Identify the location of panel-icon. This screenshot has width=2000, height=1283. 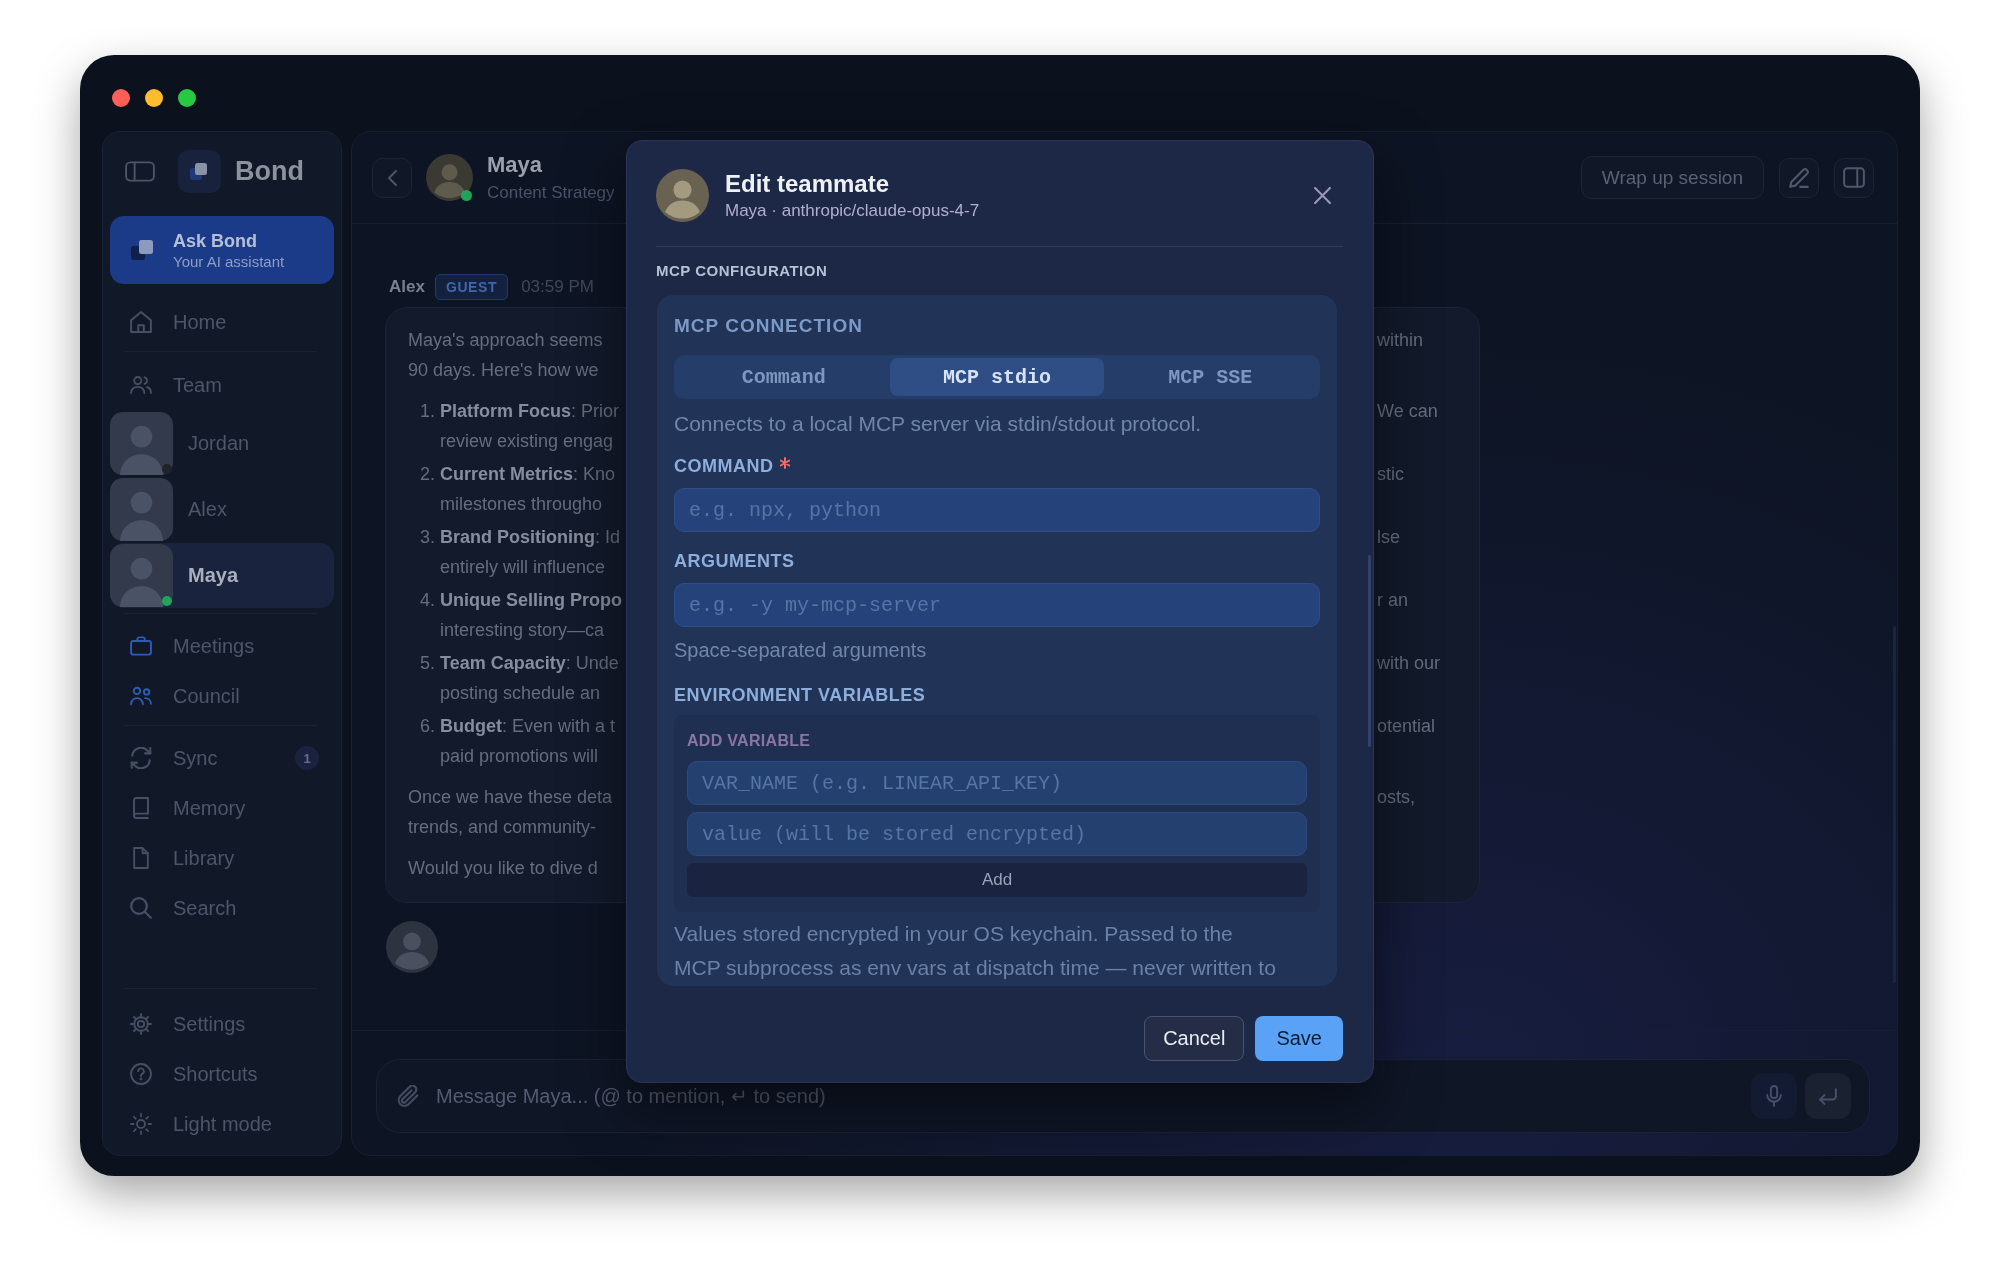
(1854, 177).